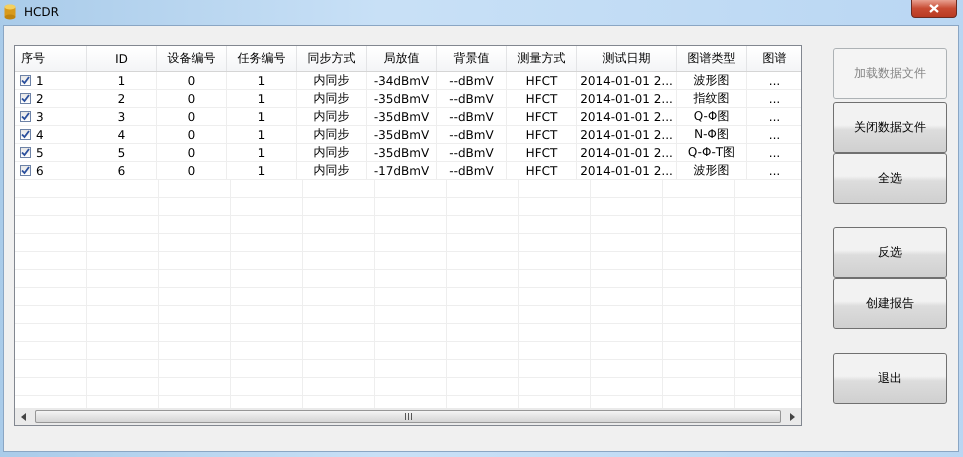 This screenshot has height=457, width=963. I want to click on database-icon, so click(10, 12).